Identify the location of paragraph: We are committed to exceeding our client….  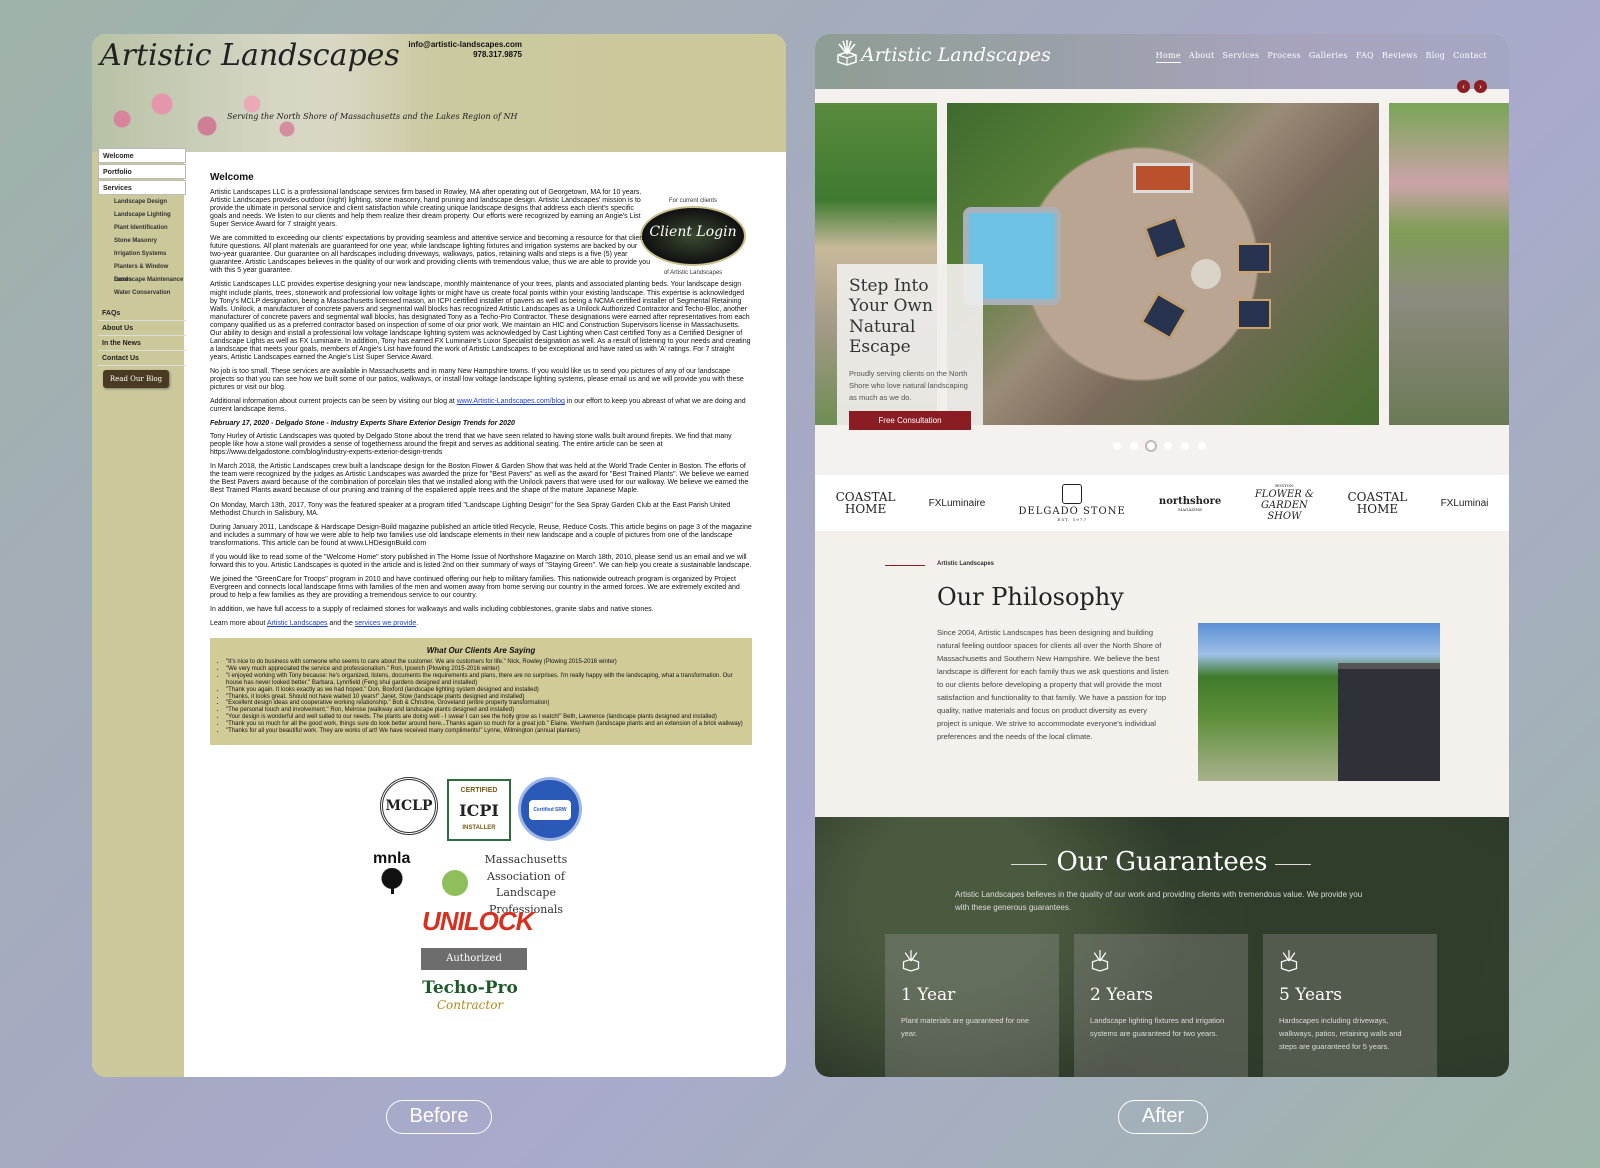
(430, 255).